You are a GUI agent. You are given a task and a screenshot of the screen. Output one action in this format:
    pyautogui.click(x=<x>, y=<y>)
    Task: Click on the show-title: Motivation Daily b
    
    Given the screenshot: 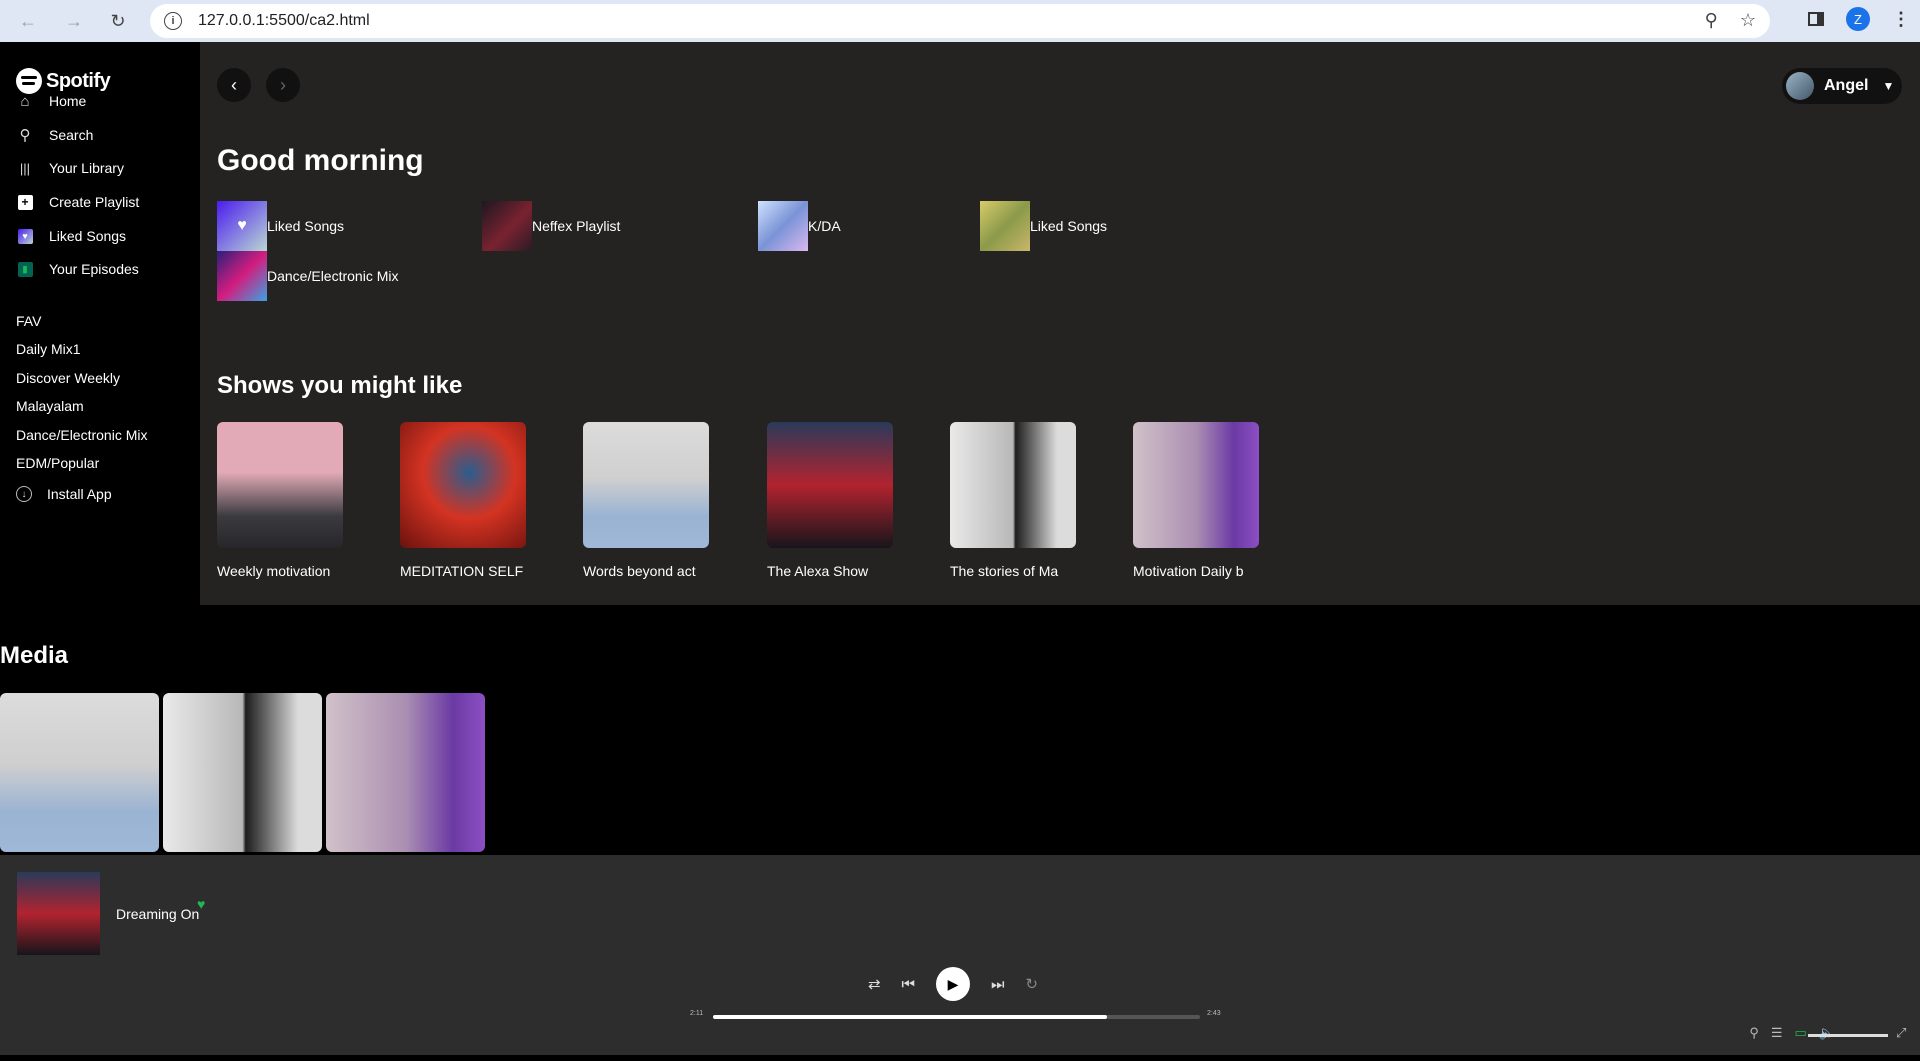 What is the action you would take?
    pyautogui.click(x=1188, y=571)
    